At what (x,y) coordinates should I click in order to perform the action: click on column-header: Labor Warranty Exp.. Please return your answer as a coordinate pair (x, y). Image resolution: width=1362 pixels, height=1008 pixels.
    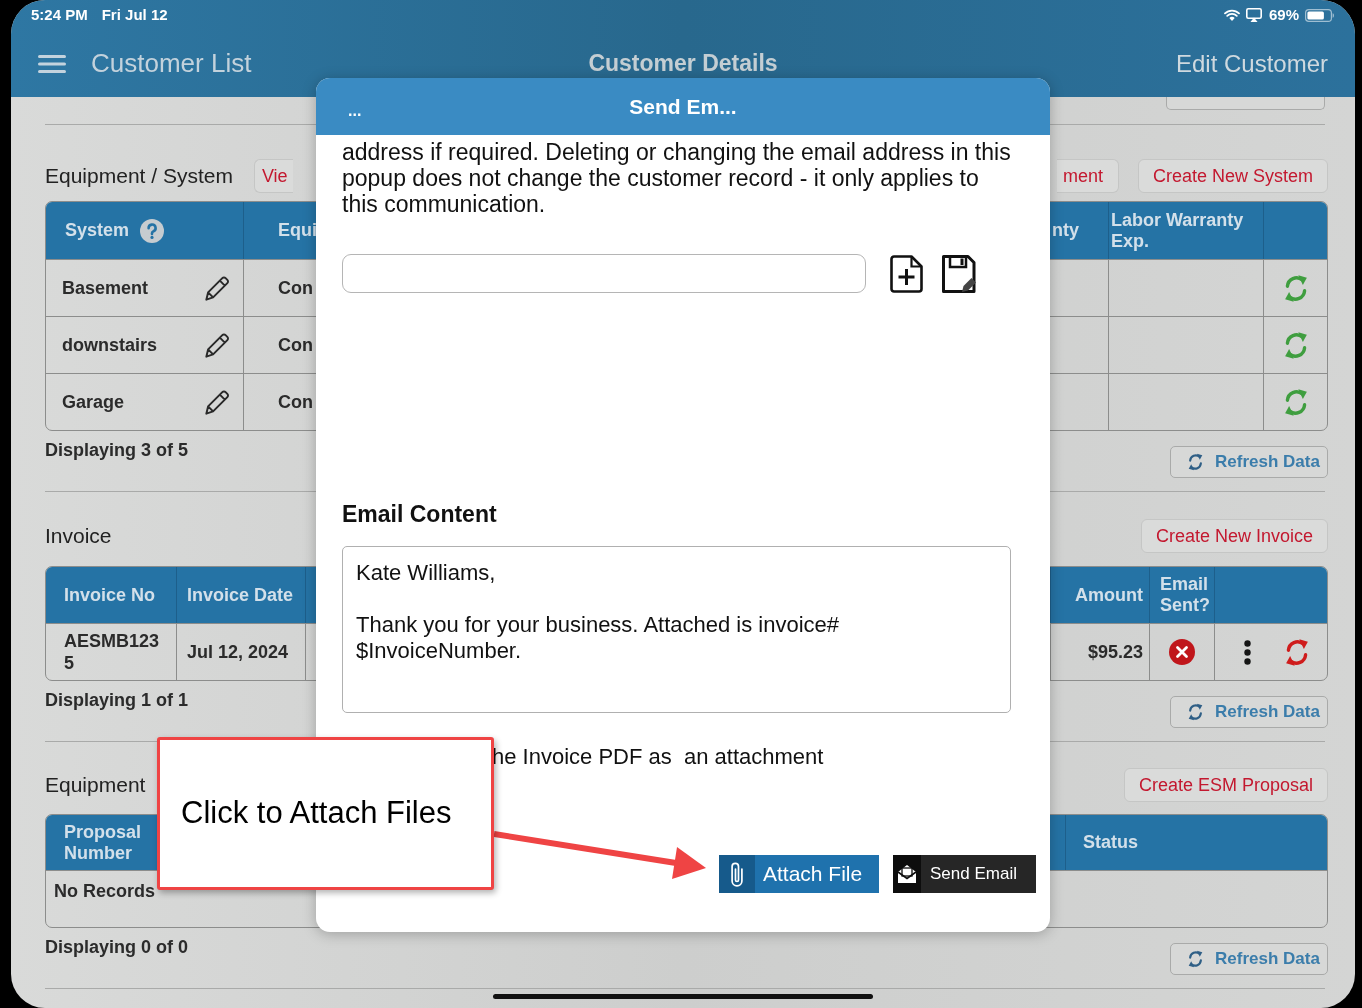
    Looking at the image, I should click on (1178, 230).